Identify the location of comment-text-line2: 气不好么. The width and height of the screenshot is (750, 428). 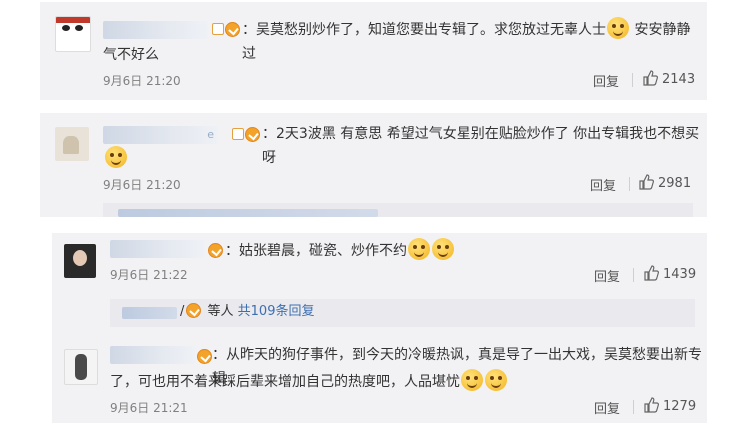
(131, 55).